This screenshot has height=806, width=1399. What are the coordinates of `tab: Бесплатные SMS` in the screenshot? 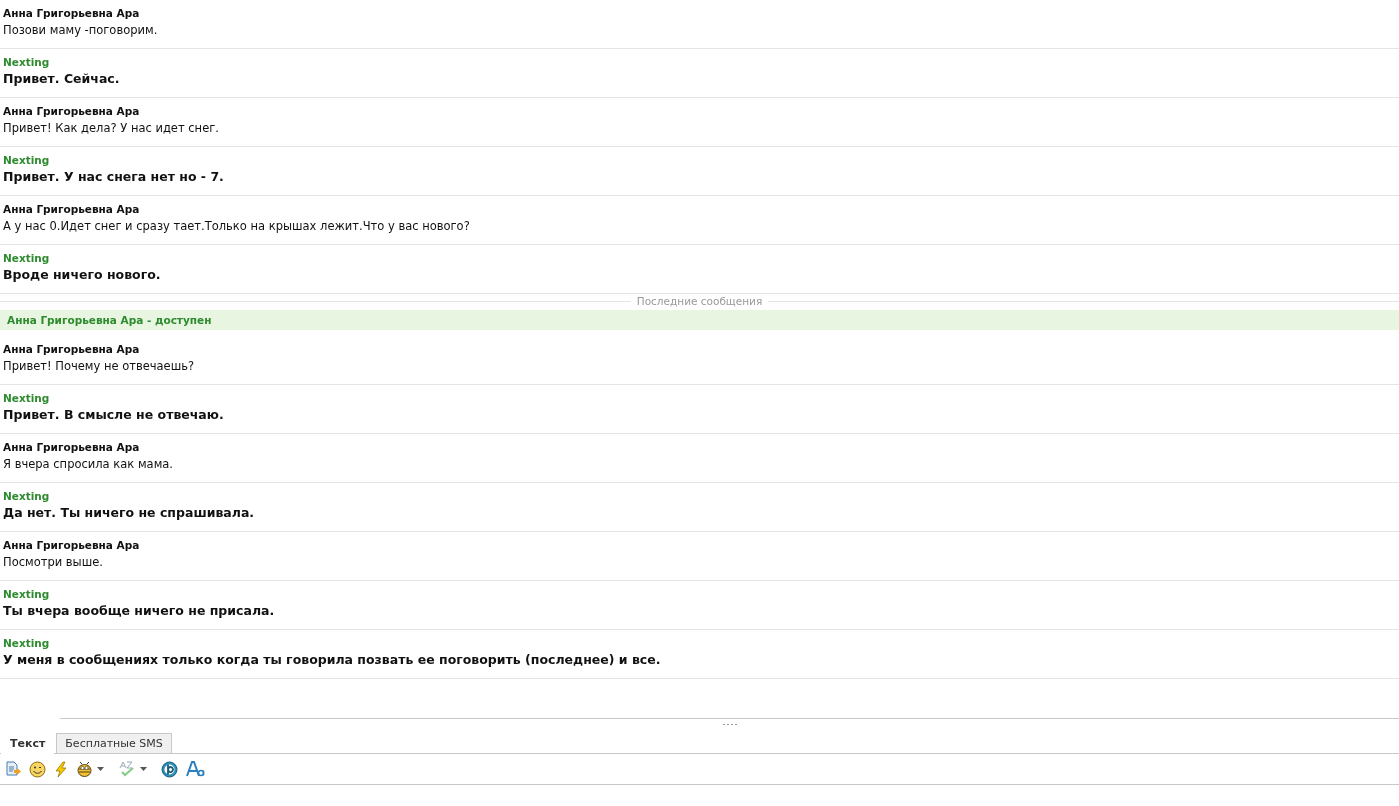 It's located at (114, 743).